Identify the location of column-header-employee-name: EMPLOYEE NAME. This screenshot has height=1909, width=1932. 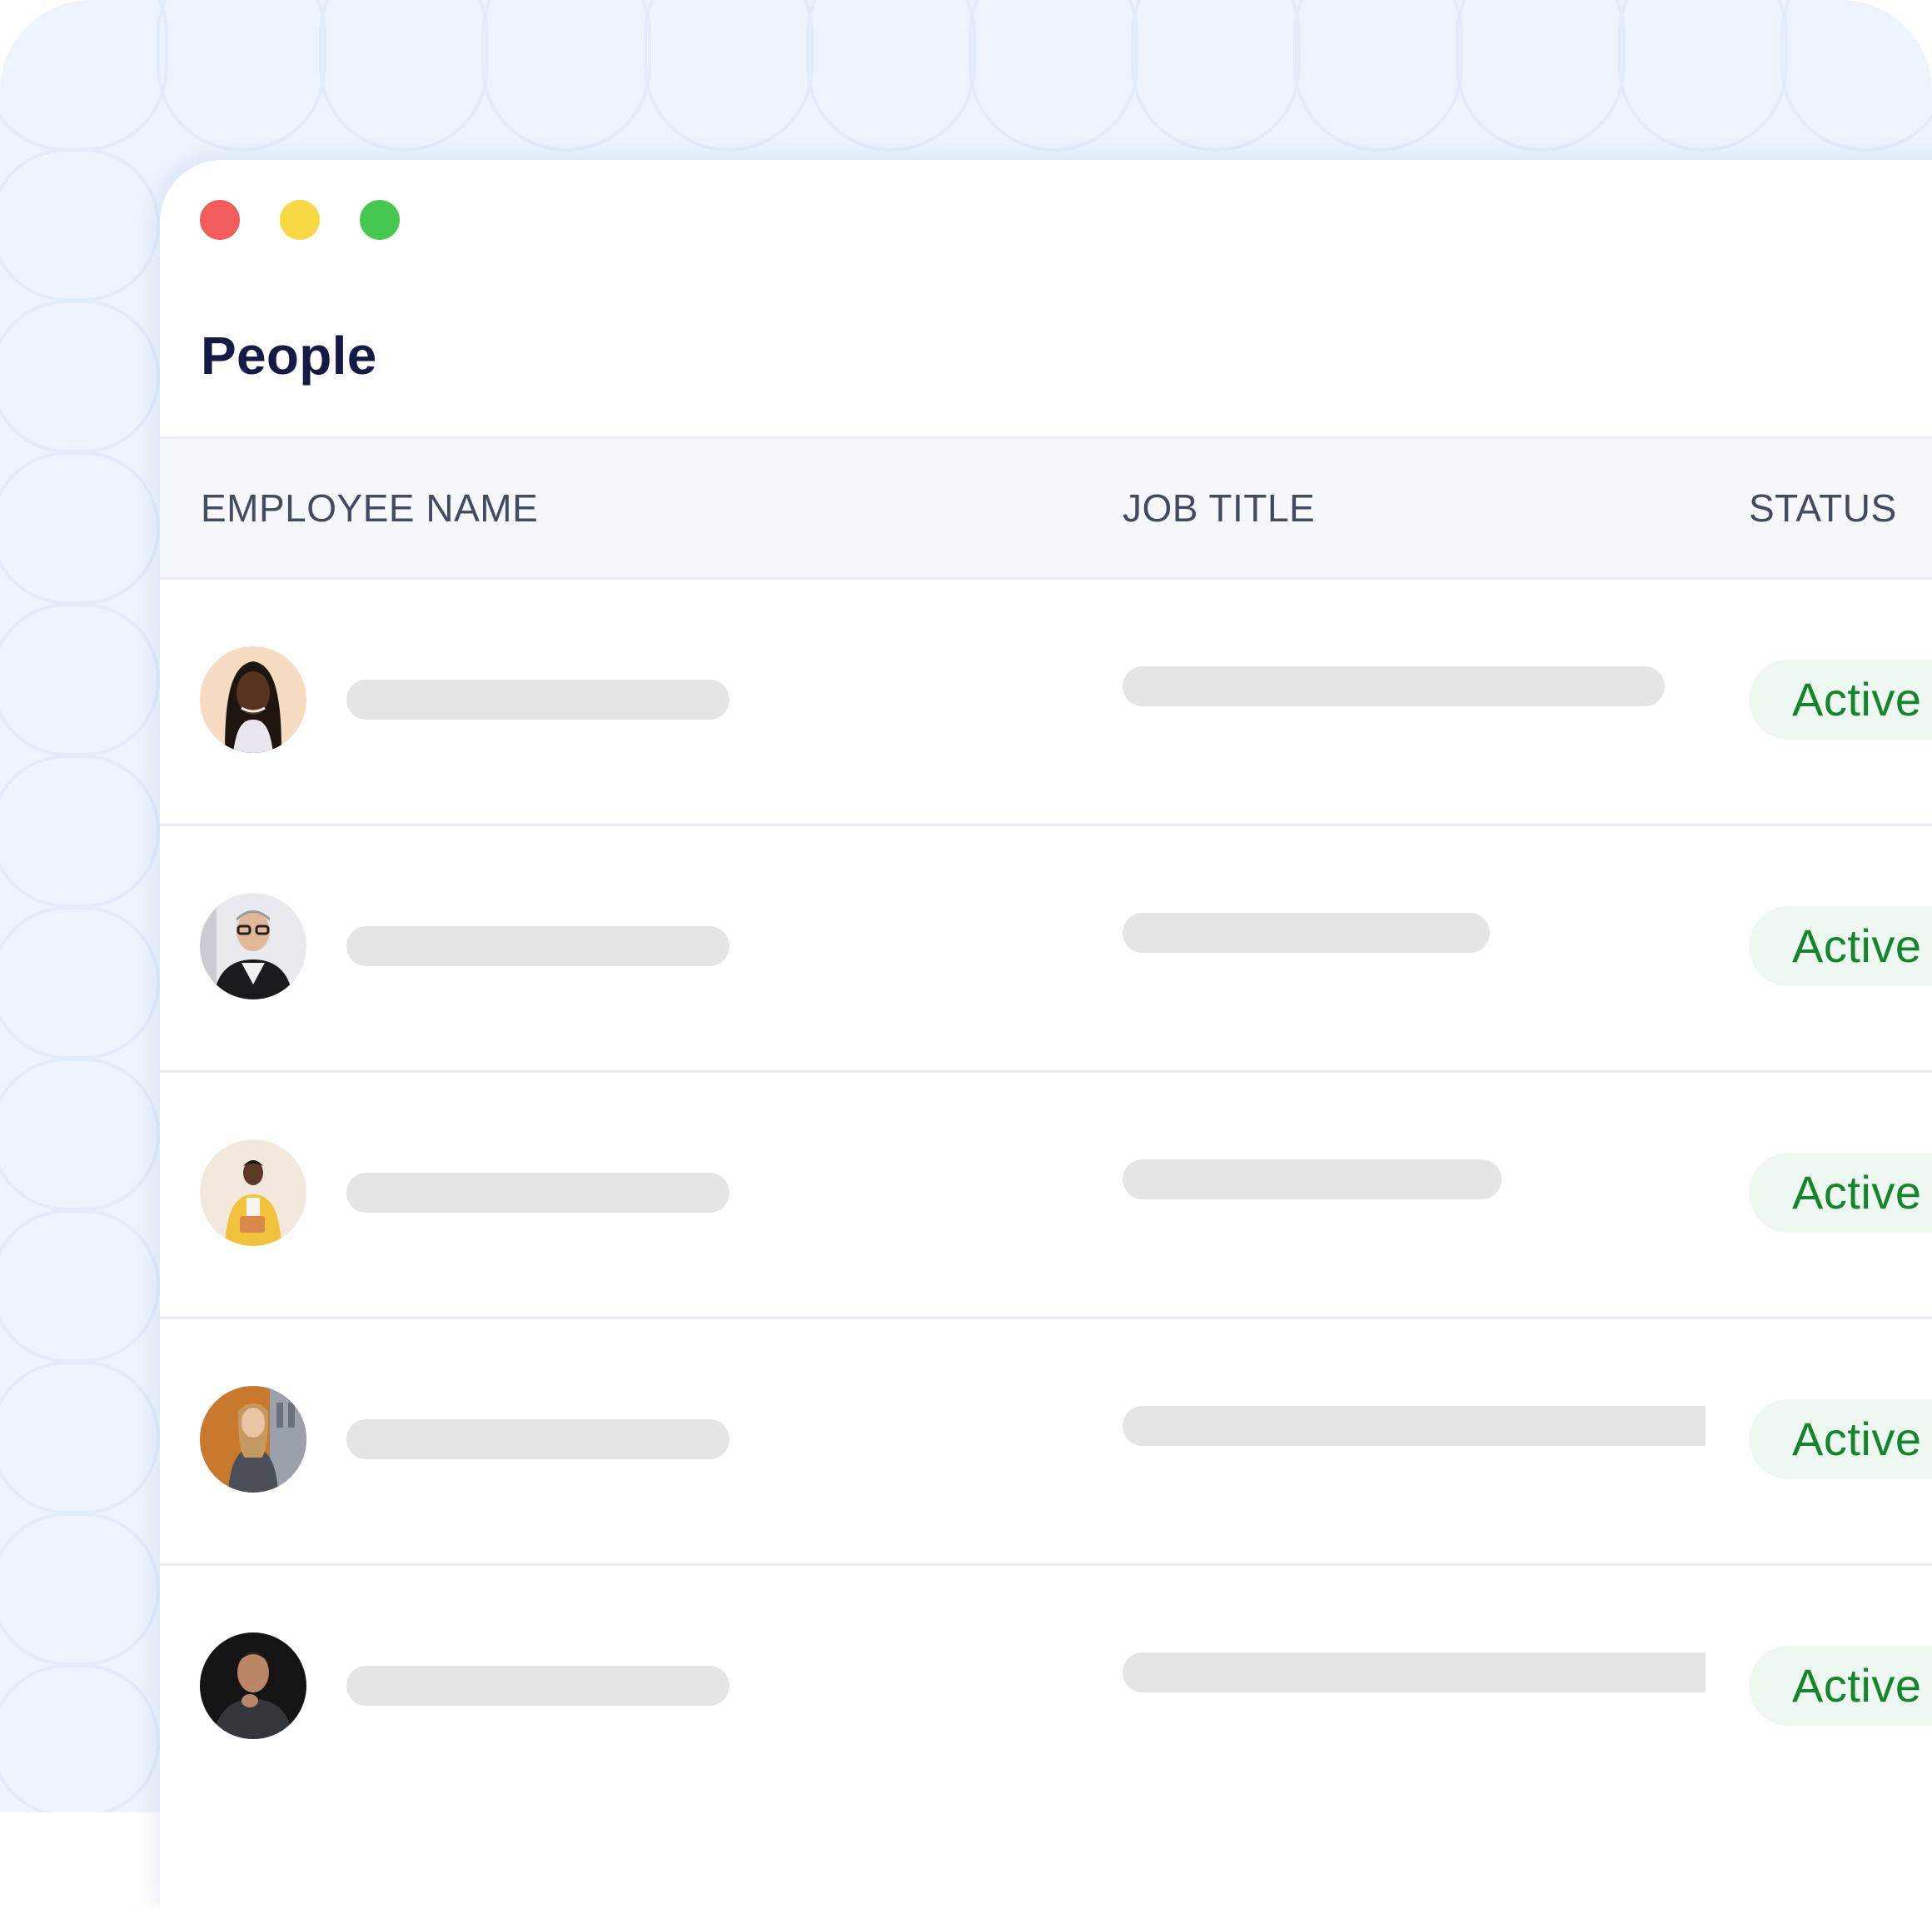
(369, 508).